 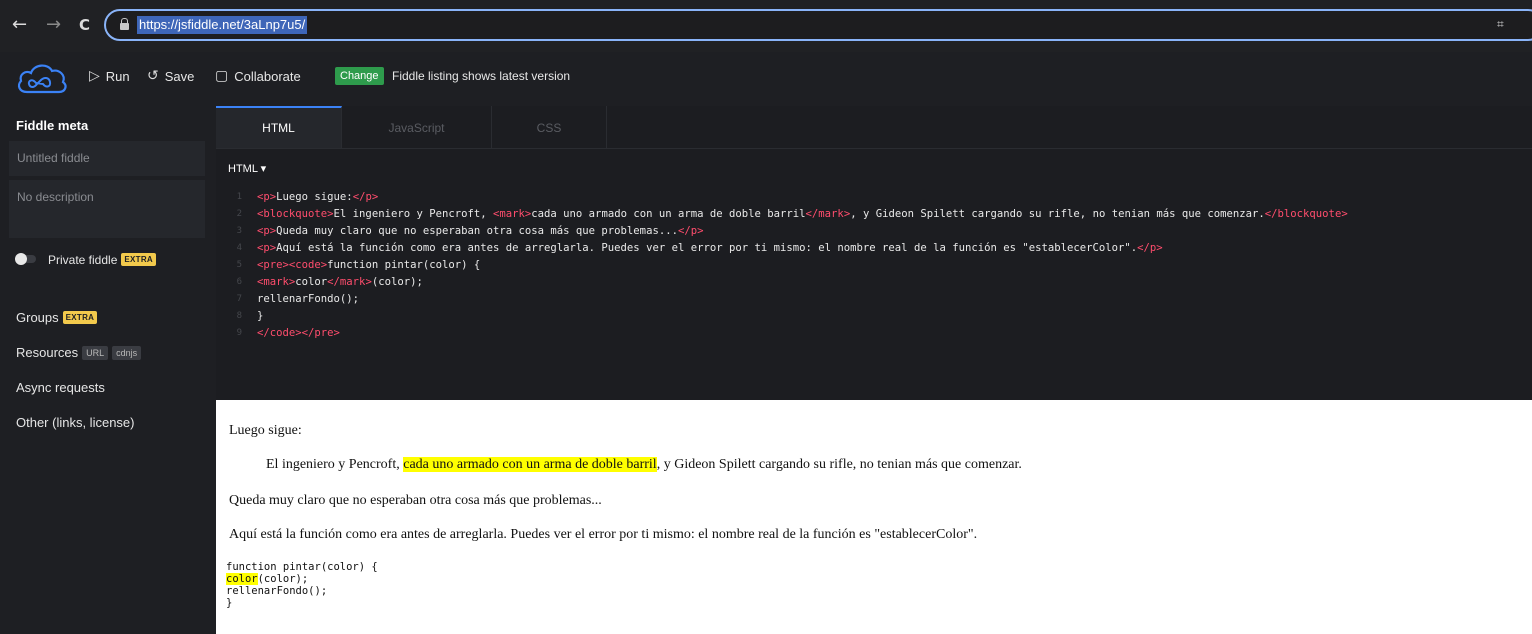 I want to click on sidebar-item-resources: Resources URL cdnjs, so click(x=79, y=352).